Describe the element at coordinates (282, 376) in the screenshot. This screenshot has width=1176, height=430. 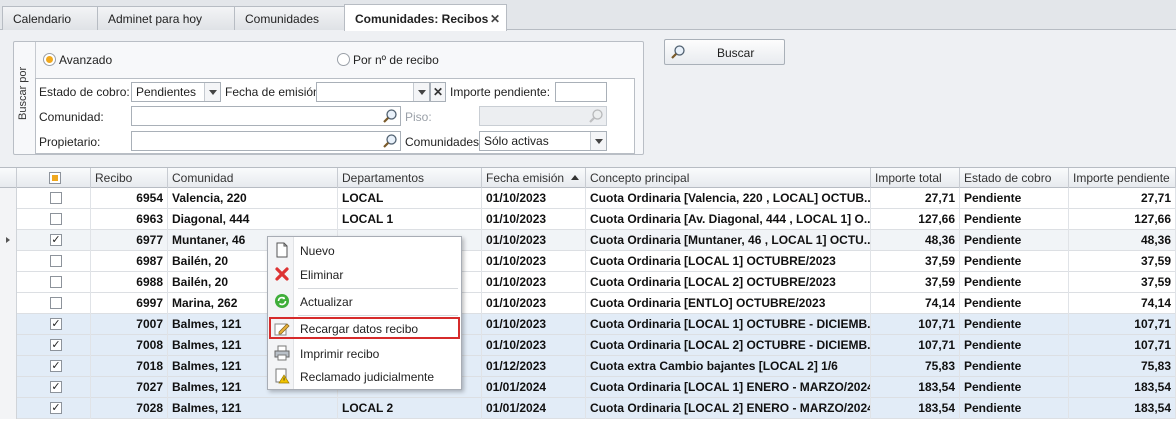
I see `legal-warning-icon` at that location.